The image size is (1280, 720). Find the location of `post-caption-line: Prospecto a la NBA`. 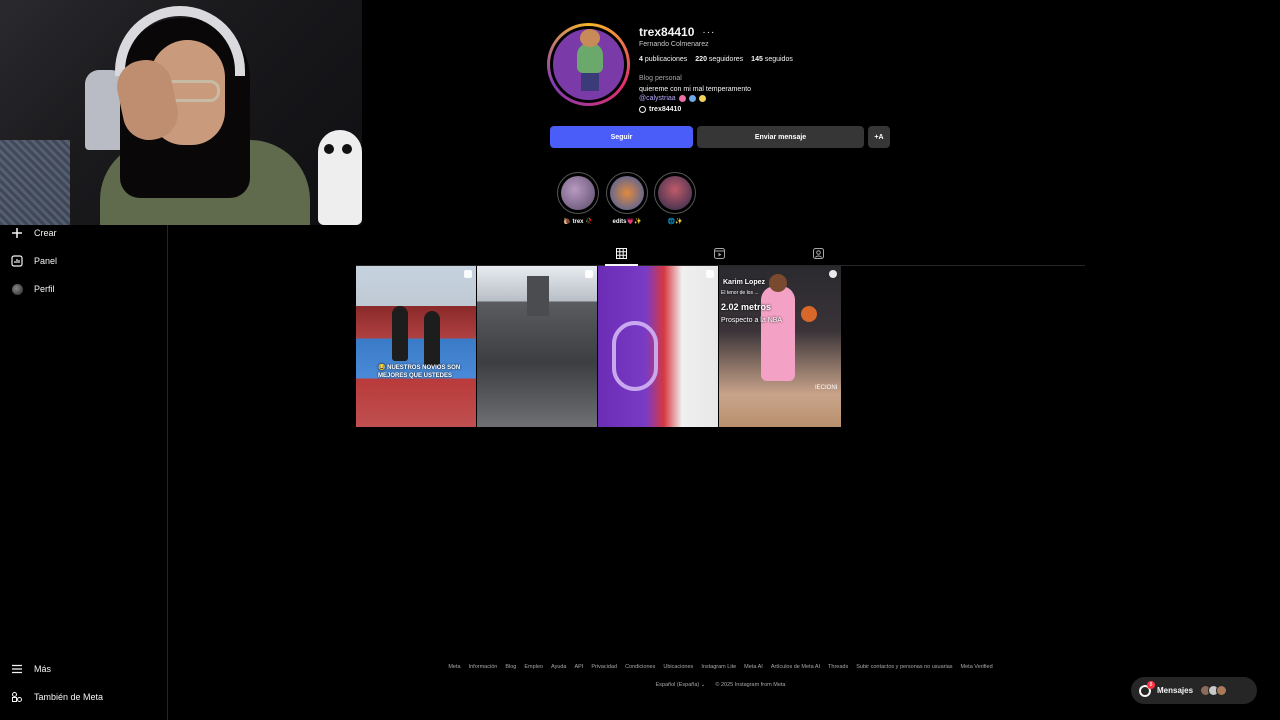

post-caption-line: Prospecto a la NBA is located at coordinates (752, 320).